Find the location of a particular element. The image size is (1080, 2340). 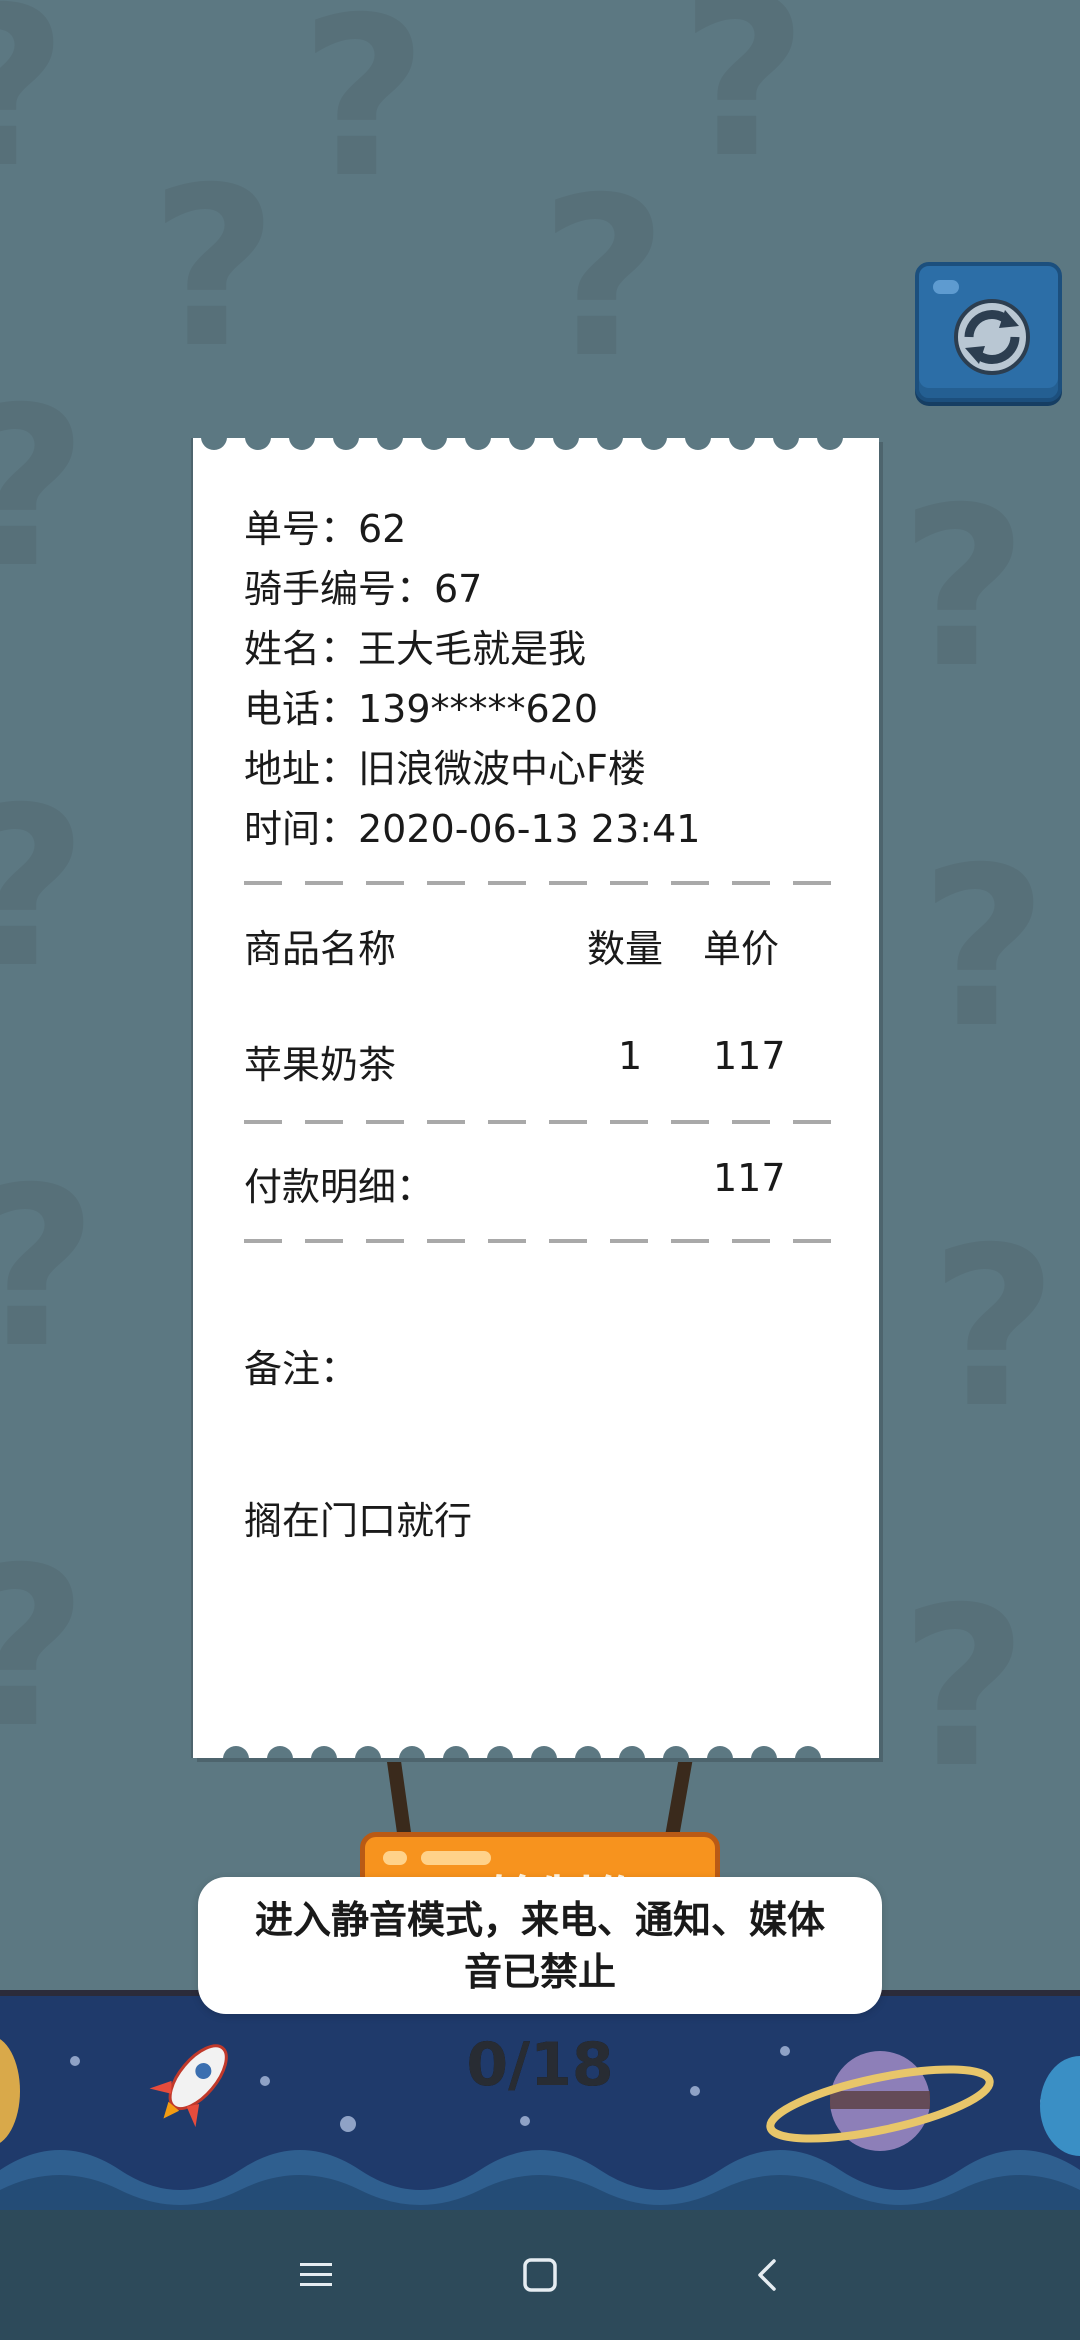

payment-label: 付款明细： is located at coordinates (339, 1187).